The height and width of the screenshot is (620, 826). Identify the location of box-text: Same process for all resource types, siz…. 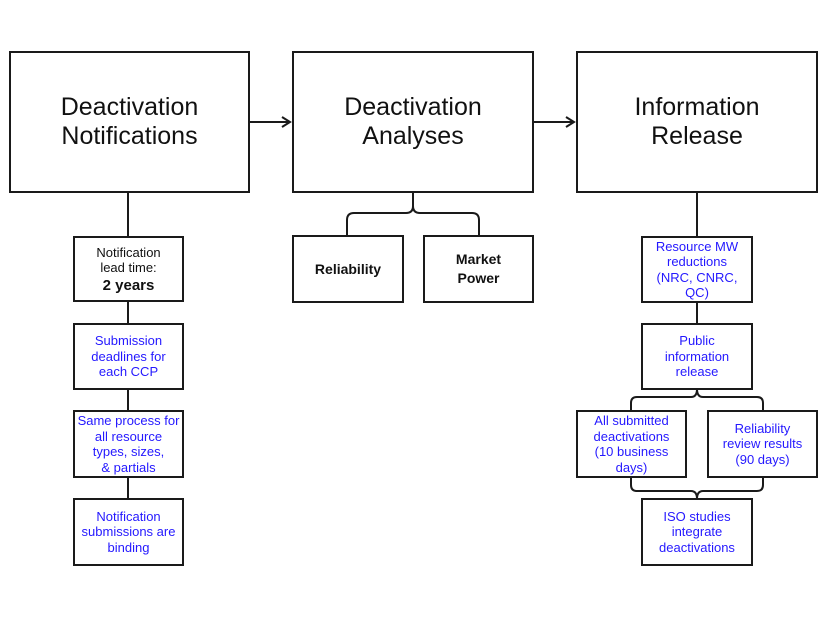
(128, 444).